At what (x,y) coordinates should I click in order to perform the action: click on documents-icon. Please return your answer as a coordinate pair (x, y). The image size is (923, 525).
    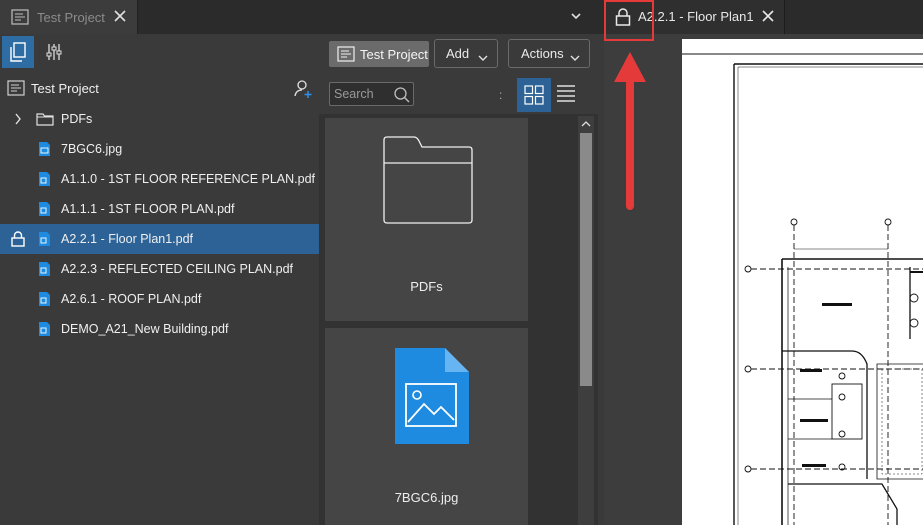
    Looking at the image, I should click on (18, 52).